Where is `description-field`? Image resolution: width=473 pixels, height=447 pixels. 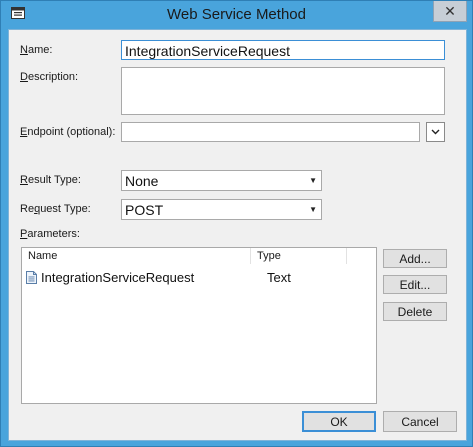 description-field is located at coordinates (283, 91).